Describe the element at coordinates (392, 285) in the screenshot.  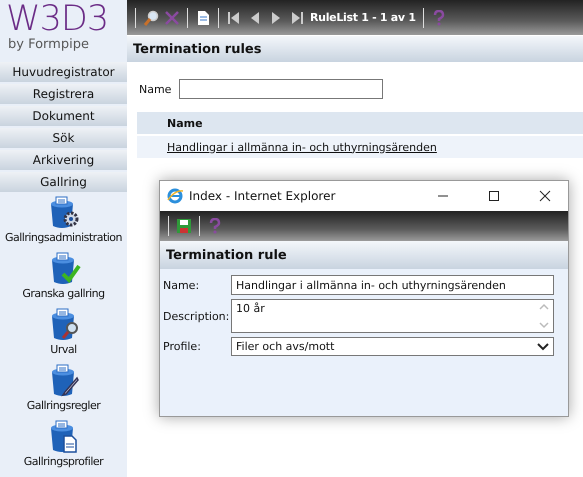
I see `name-field: Handlingar i allmänna in- och uthyrningsärenden` at that location.